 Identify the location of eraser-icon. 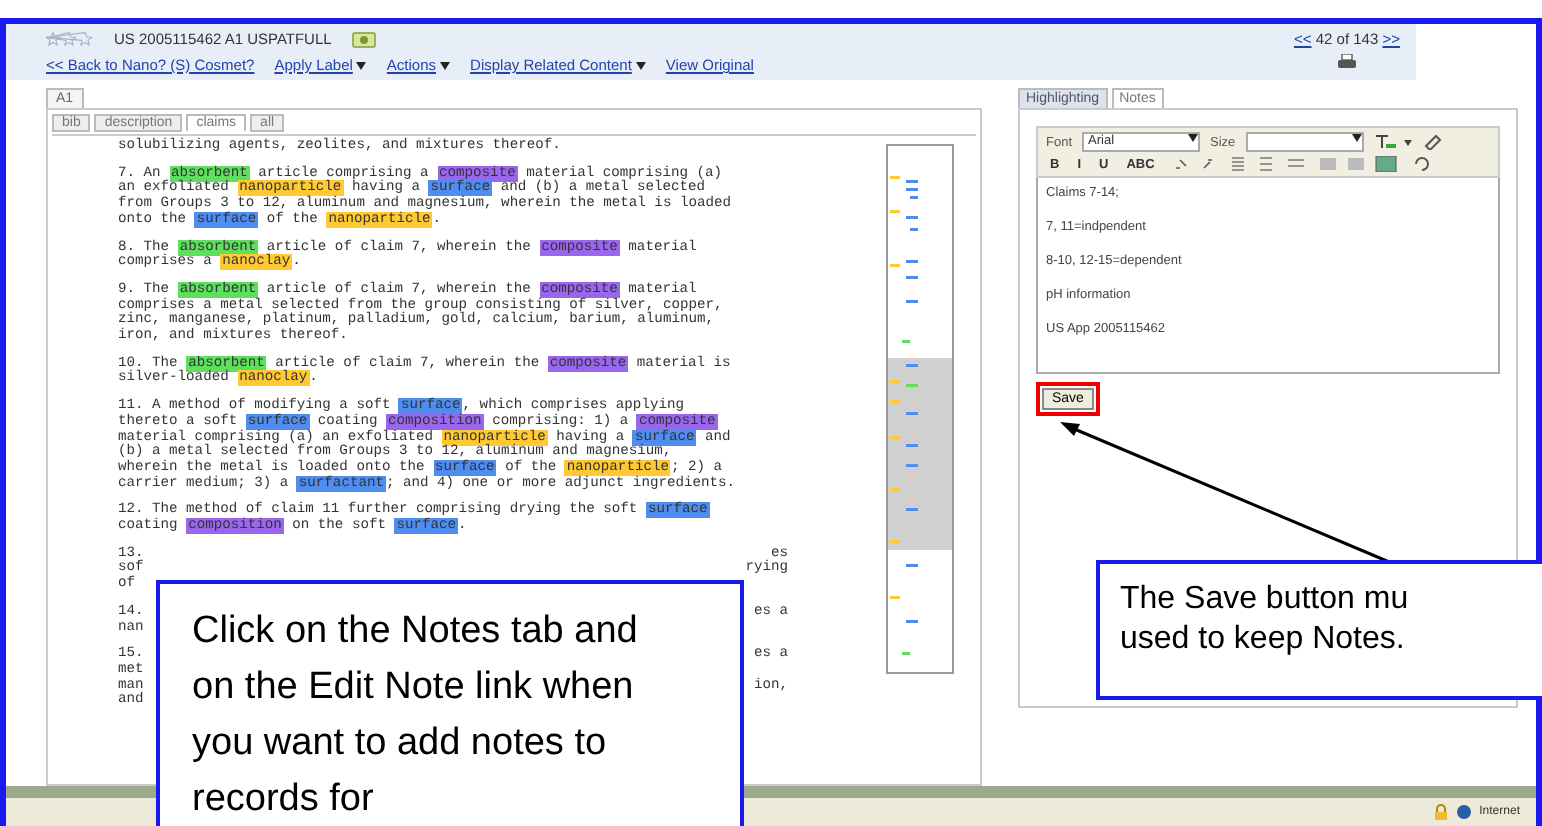
(1432, 142).